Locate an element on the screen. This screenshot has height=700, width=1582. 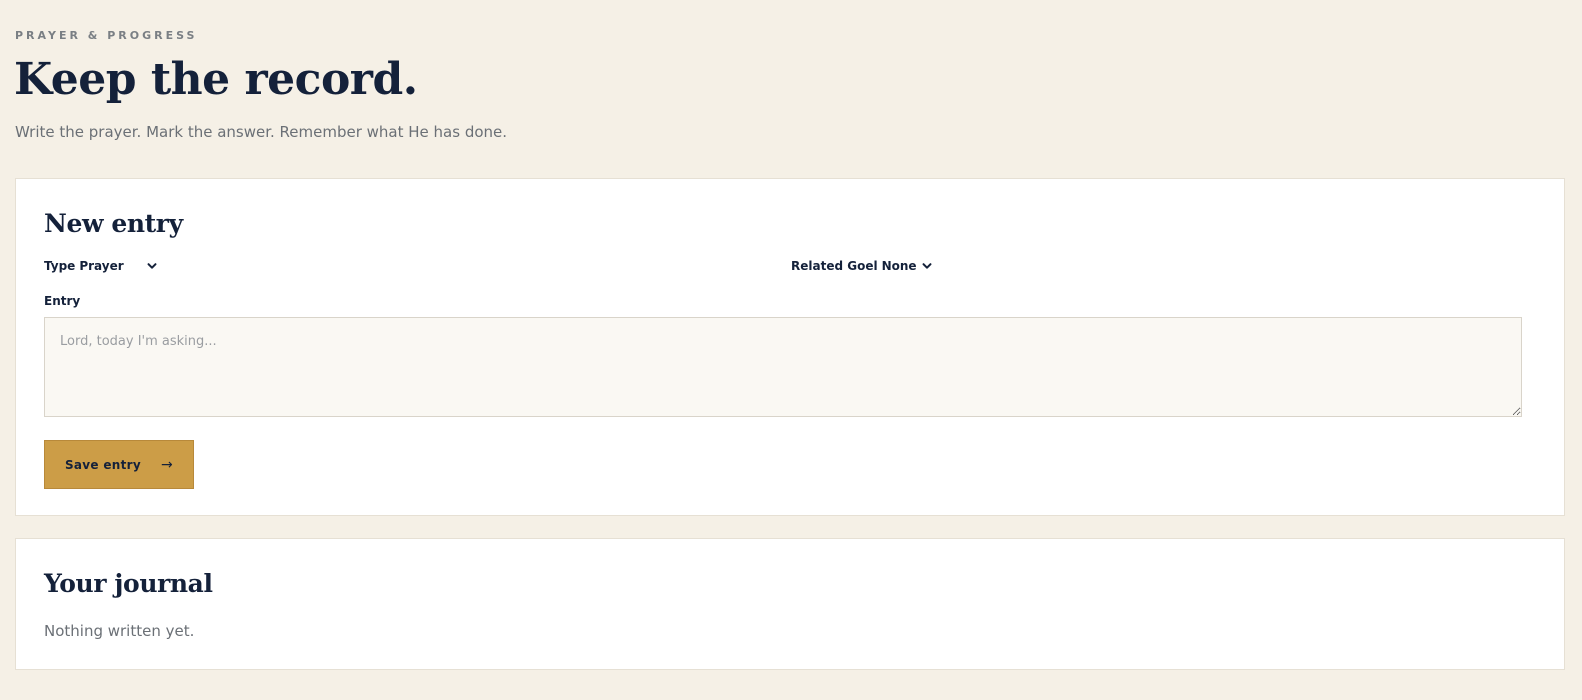
related-goal-field: Related Goel None is located at coordinates (862, 266).